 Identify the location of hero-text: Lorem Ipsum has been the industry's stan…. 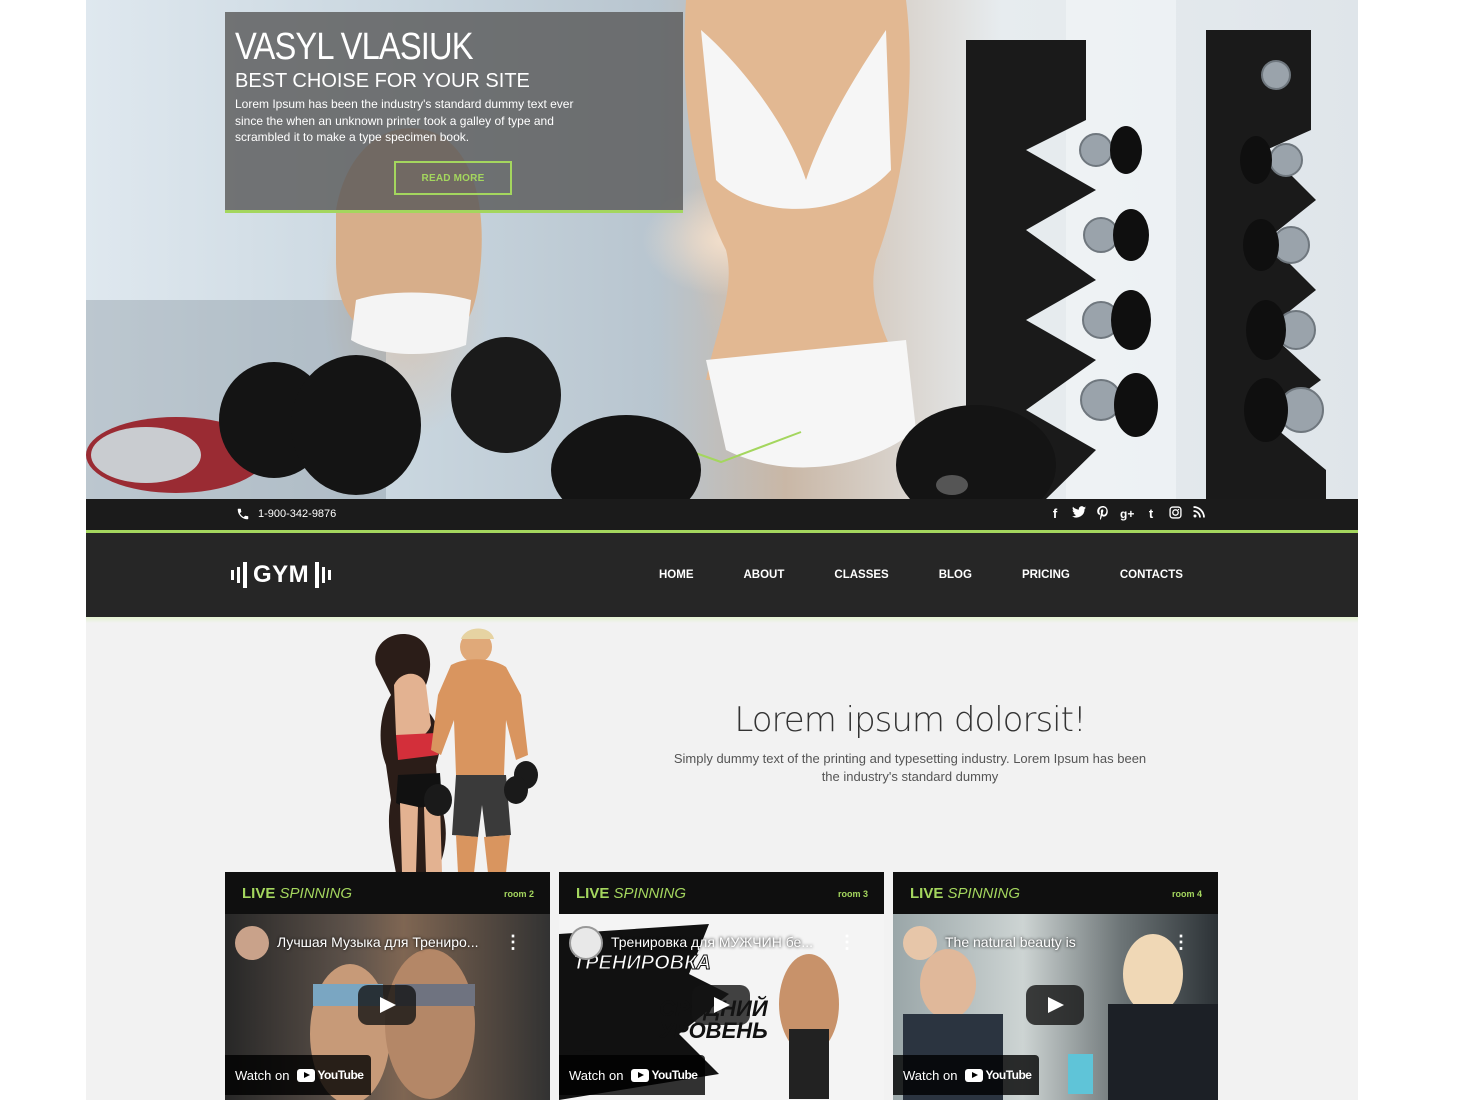
(404, 120).